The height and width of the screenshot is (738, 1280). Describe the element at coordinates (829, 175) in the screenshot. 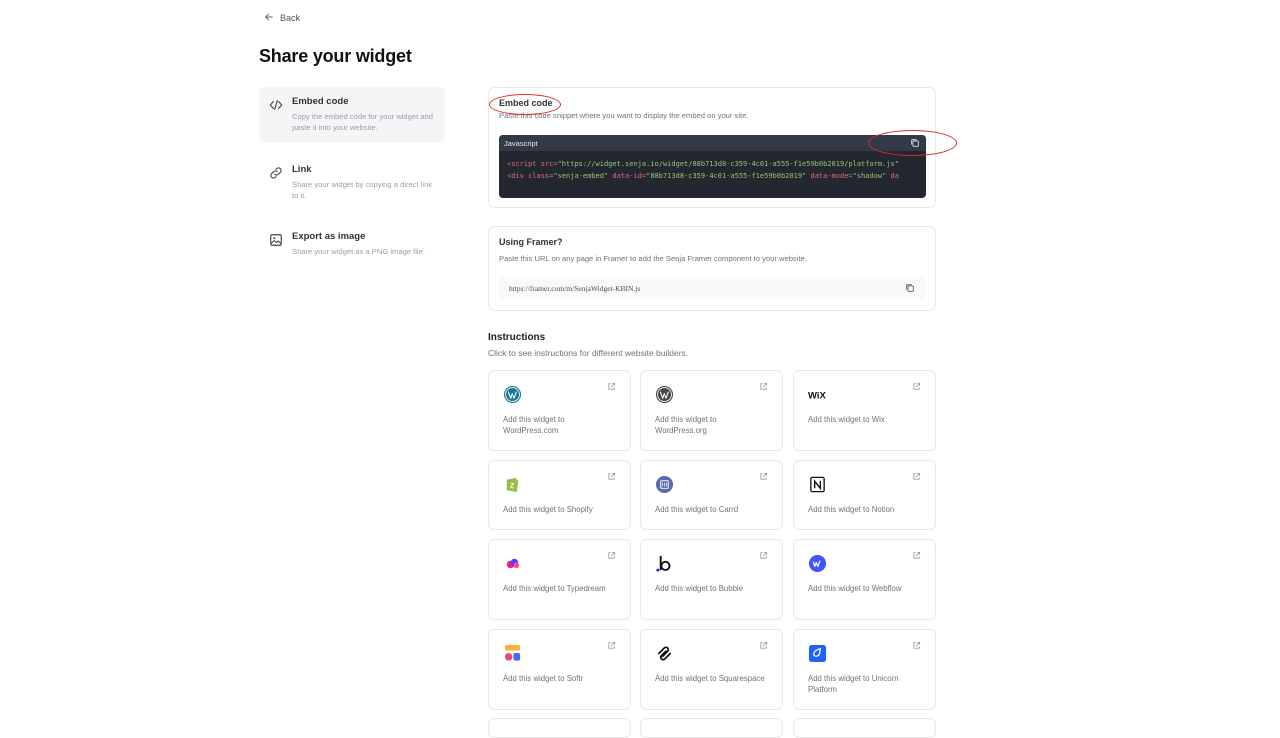

I see `code-token: data-mode=` at that location.